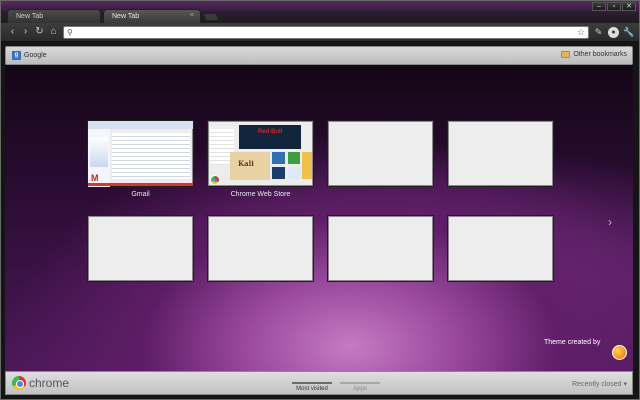 The width and height of the screenshot is (640, 400). Describe the element at coordinates (628, 32) in the screenshot. I see `wrench-menu-icon: 🔧` at that location.